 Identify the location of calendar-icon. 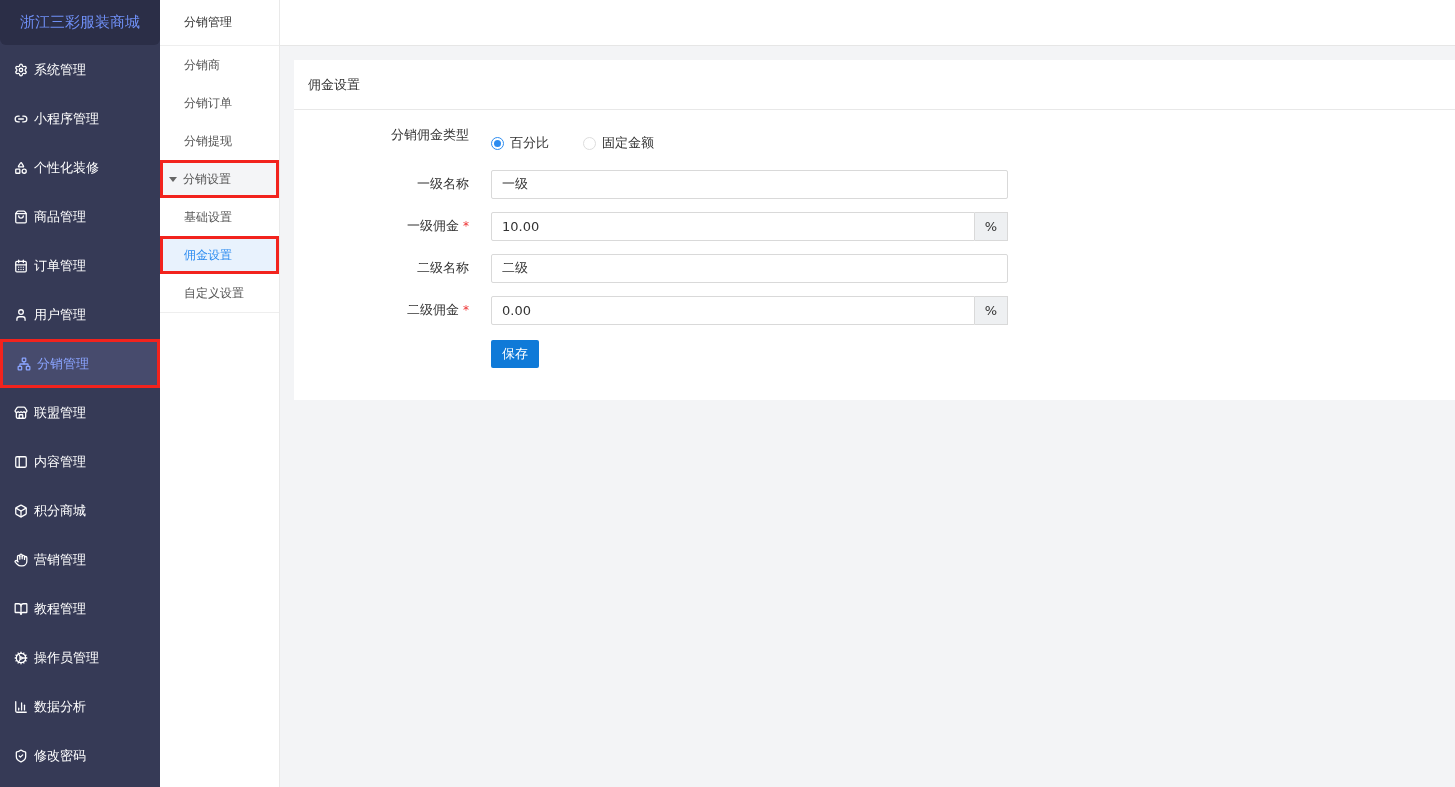
(21, 265).